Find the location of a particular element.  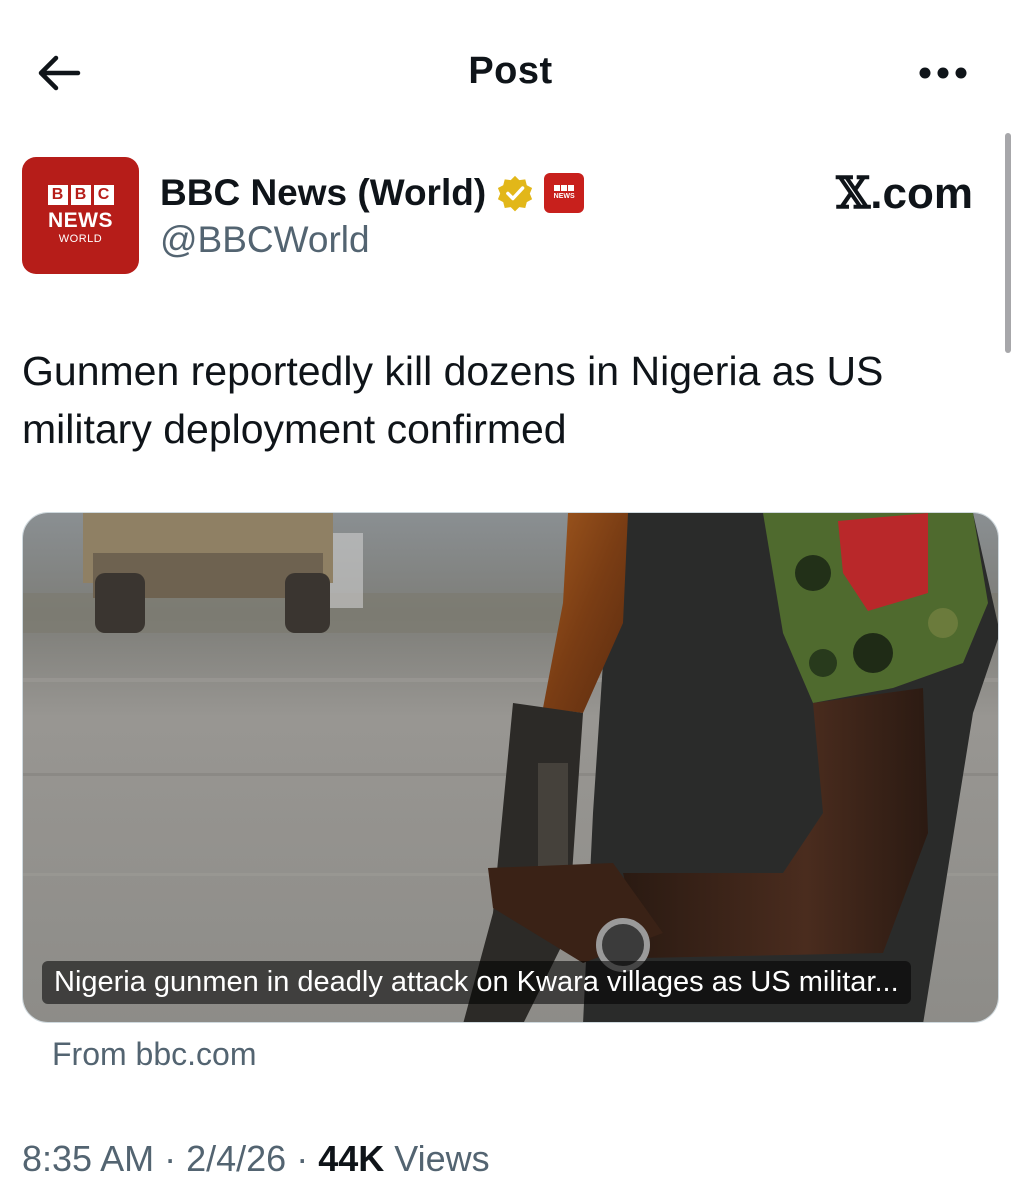

top-bar: Post is located at coordinates (510, 70).